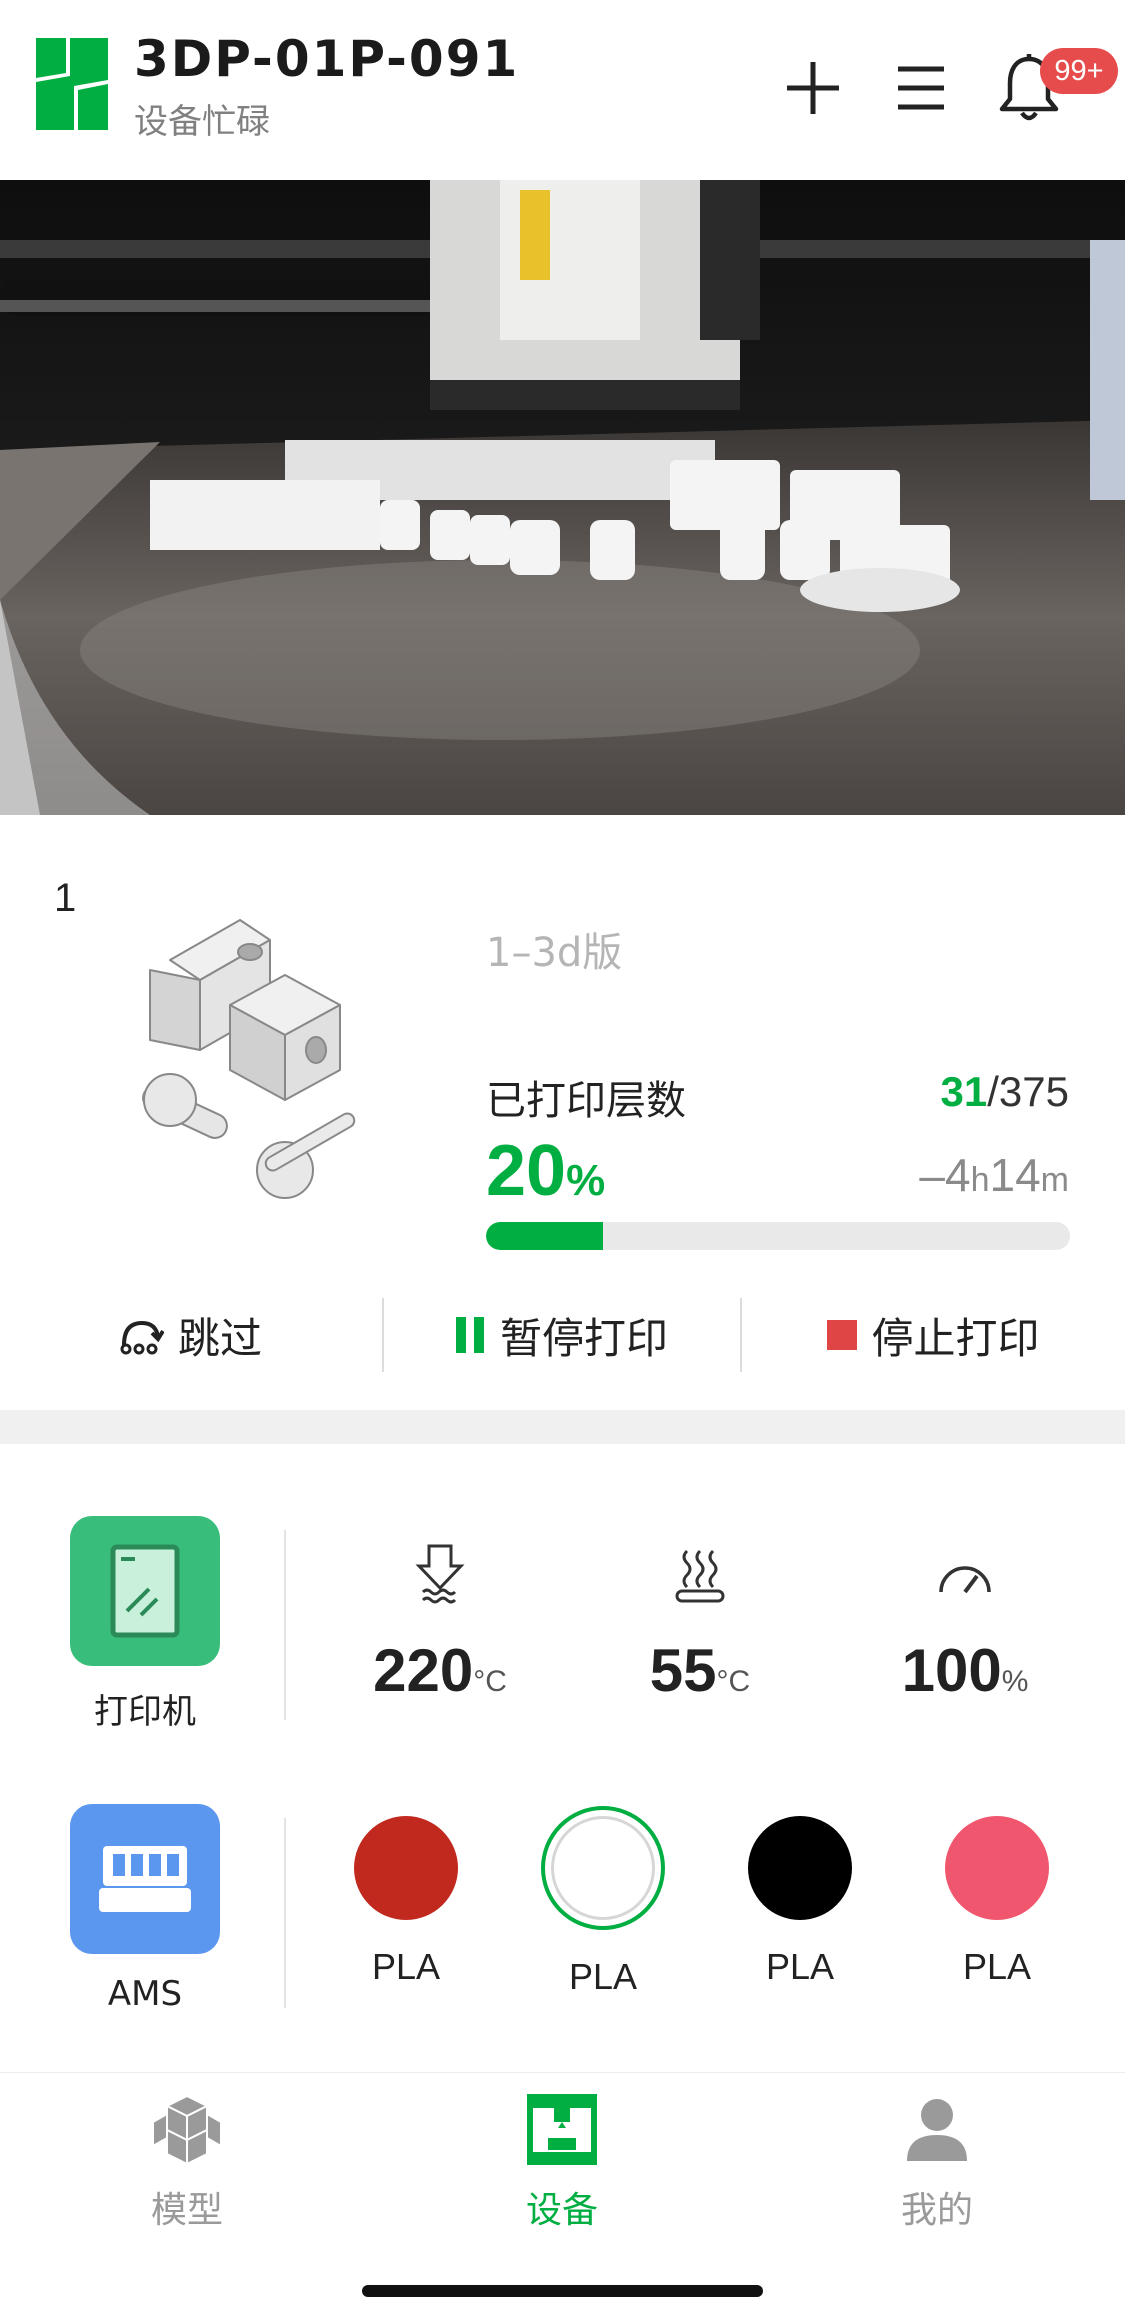  What do you see at coordinates (554, 953) in the screenshot?
I see `job-name: 1–3d版` at bounding box center [554, 953].